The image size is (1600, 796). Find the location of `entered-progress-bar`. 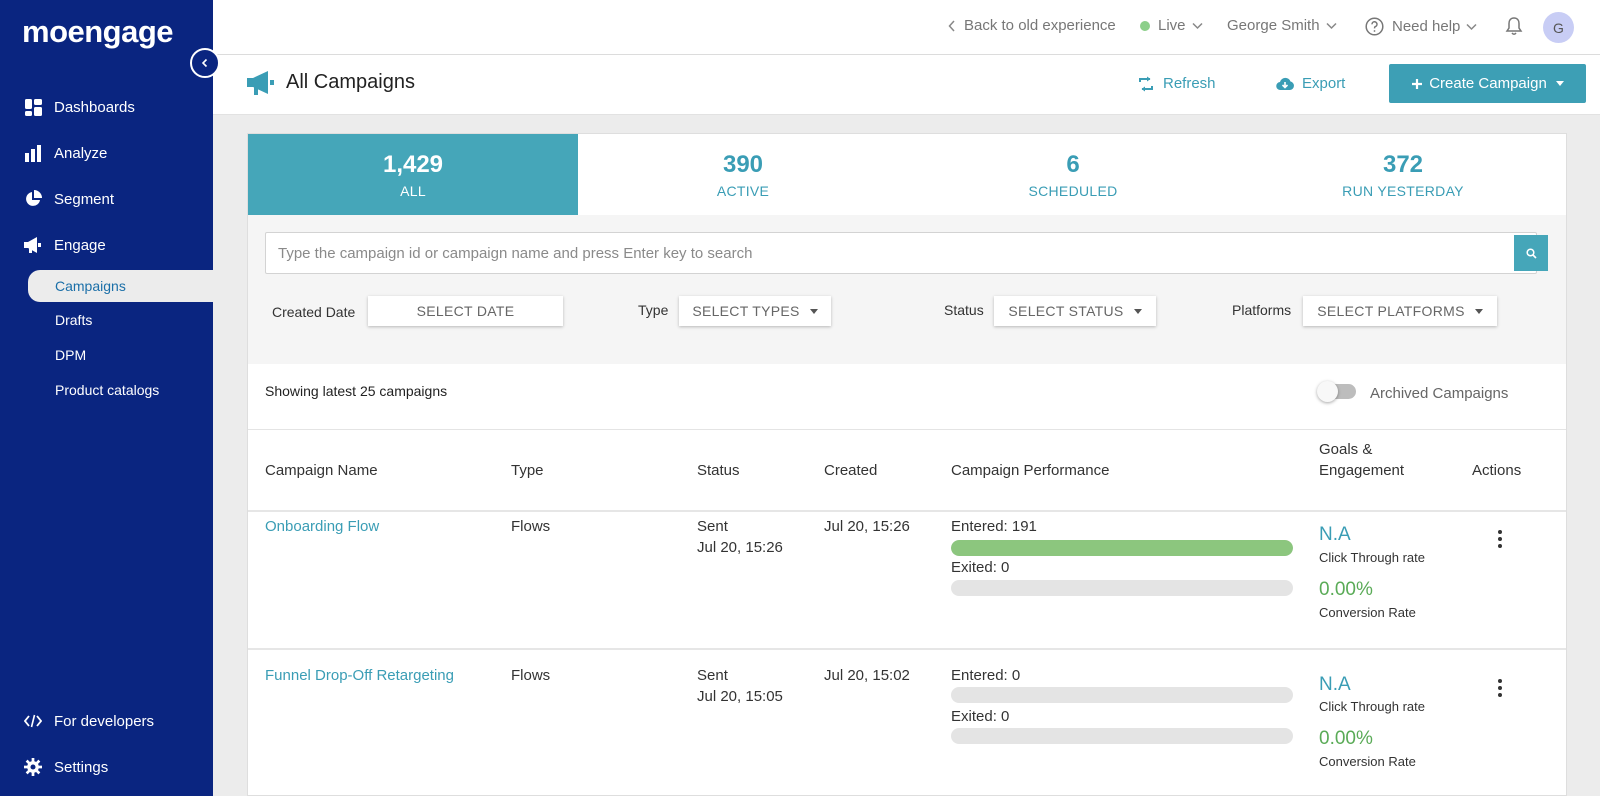

entered-progress-bar is located at coordinates (1122, 695).